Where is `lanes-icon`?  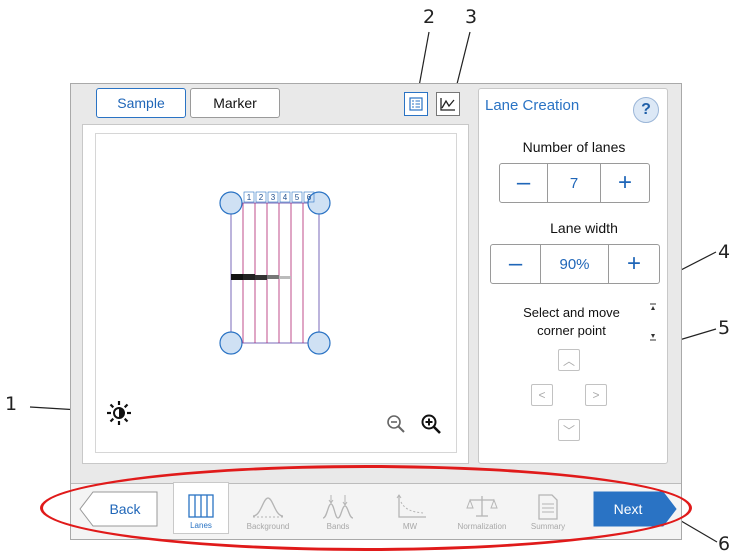
lanes-icon is located at coordinates (201, 506).